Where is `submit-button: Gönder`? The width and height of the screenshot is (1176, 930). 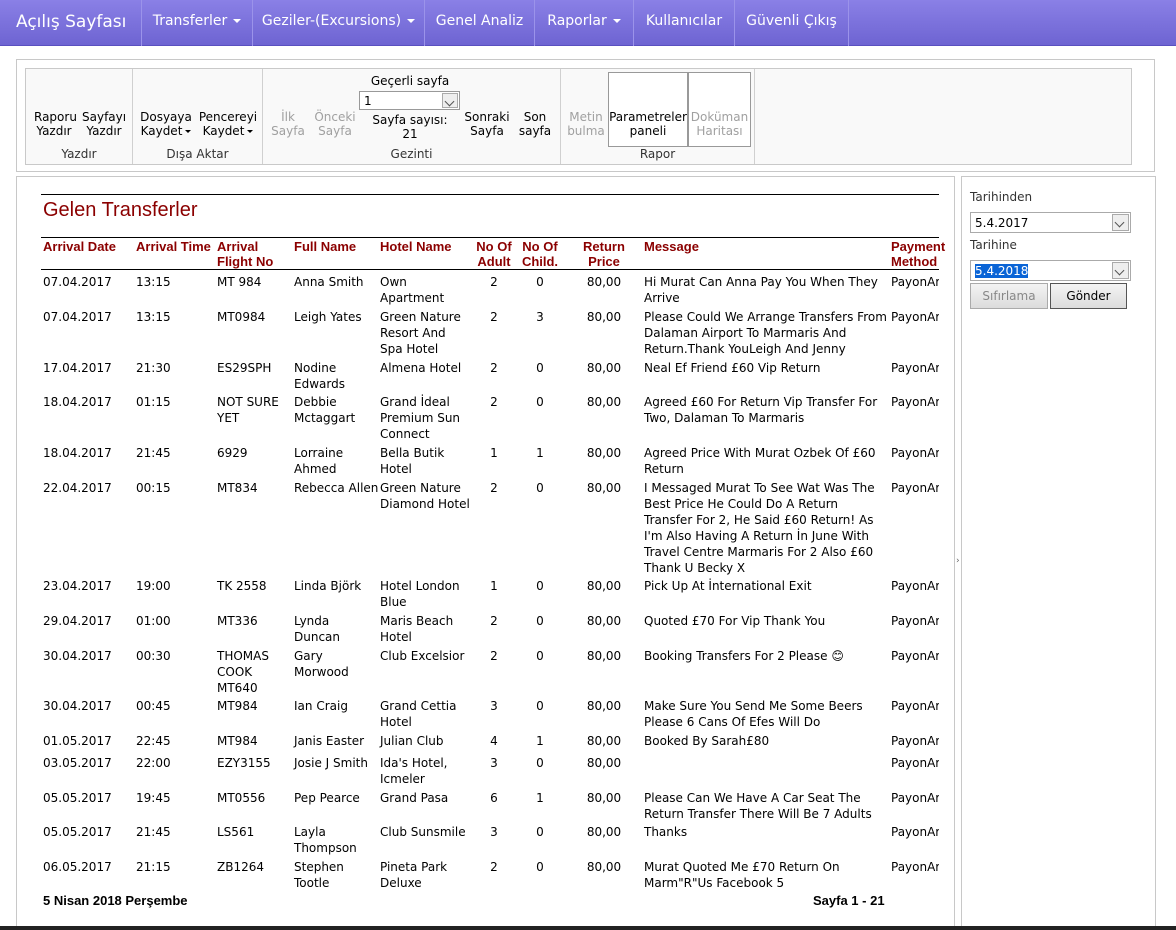
submit-button: Gönder is located at coordinates (1088, 296).